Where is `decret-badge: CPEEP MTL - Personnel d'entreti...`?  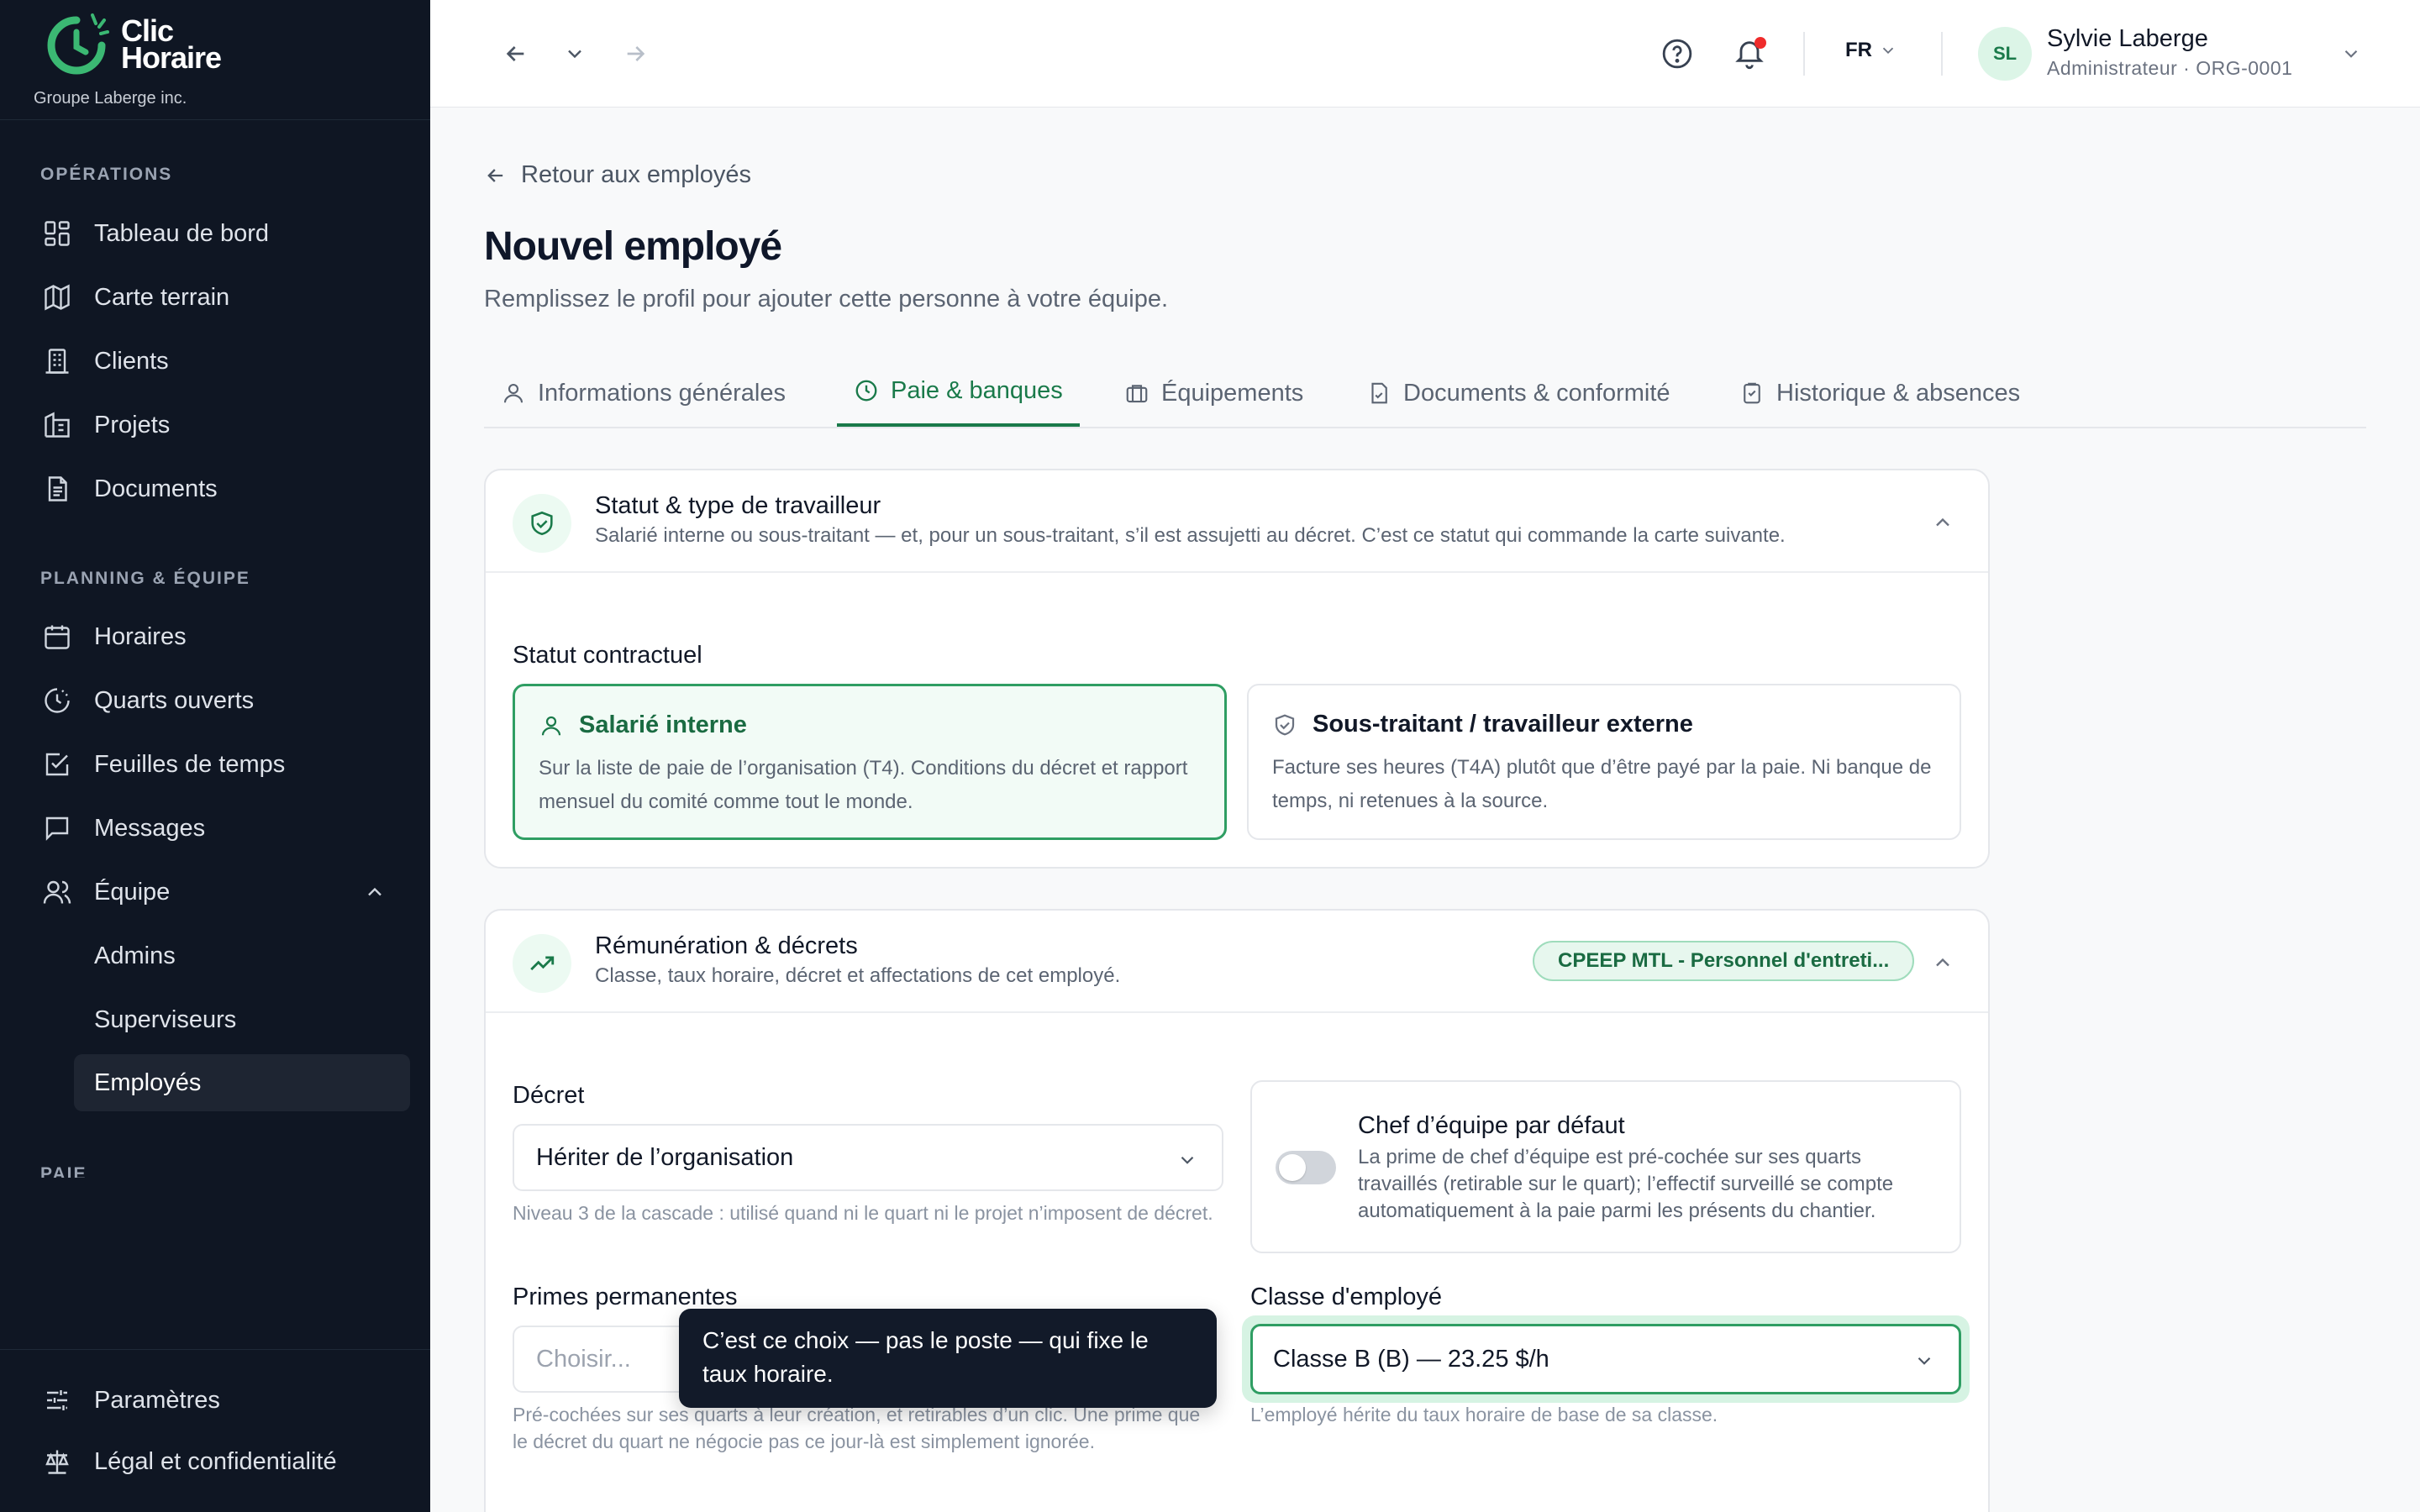
decret-badge: CPEEP MTL - Personnel d'entreti... is located at coordinates (1724, 961).